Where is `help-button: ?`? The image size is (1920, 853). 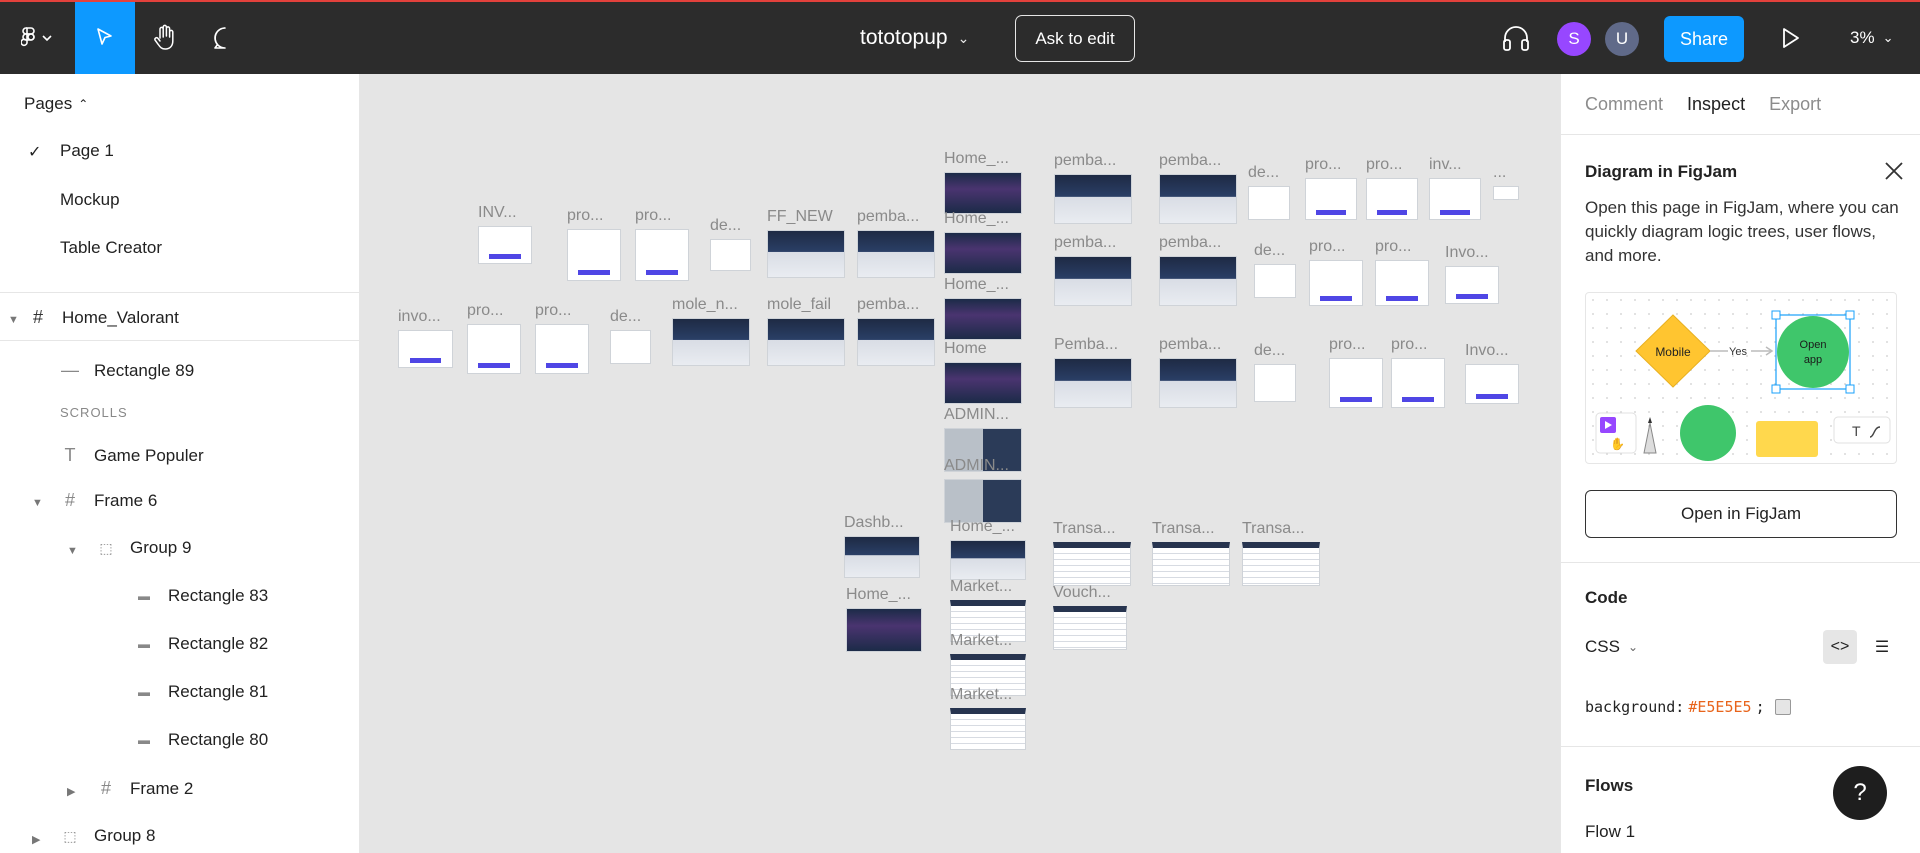 help-button: ? is located at coordinates (1860, 793).